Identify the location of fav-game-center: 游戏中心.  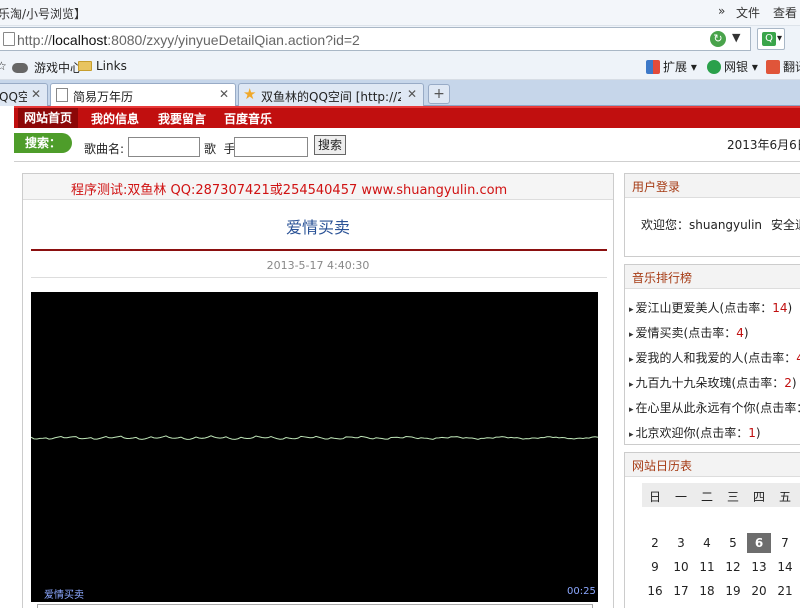
(47, 67).